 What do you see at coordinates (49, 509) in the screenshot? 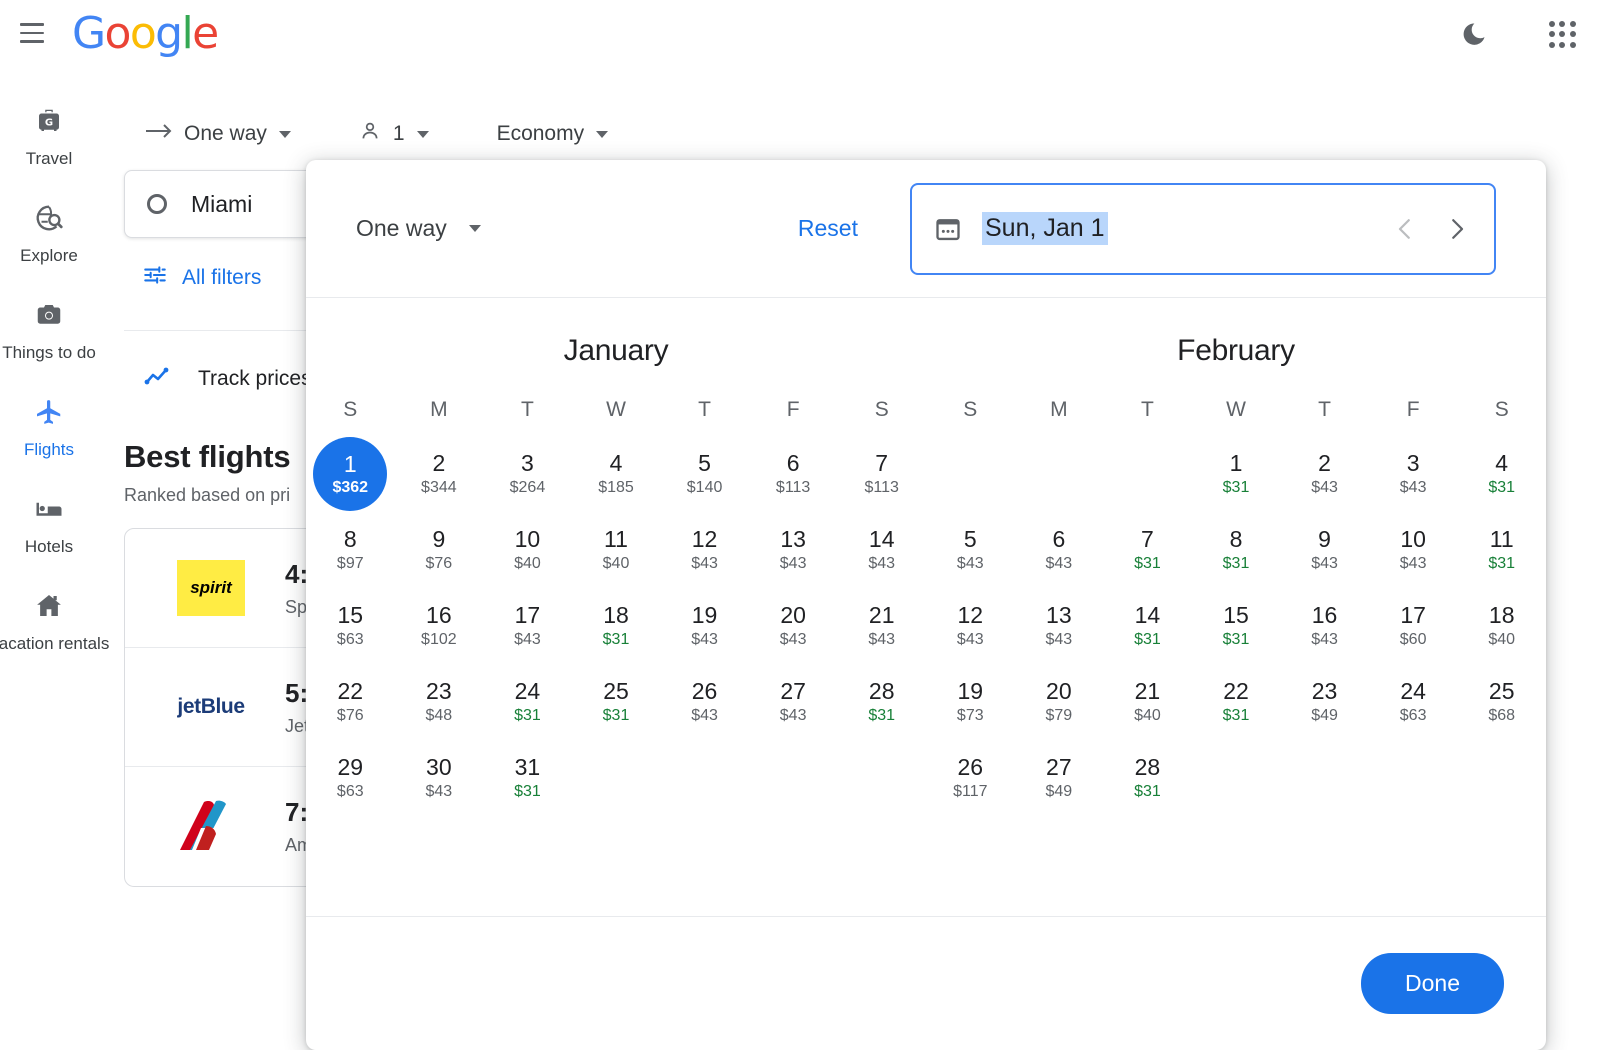
I see `bed-icon` at bounding box center [49, 509].